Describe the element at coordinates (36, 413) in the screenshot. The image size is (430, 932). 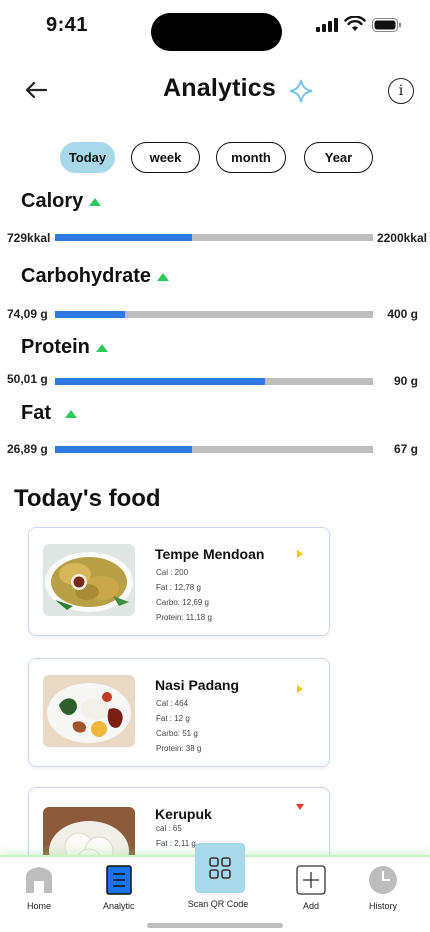
I see `nutrient-name: Fat` at that location.